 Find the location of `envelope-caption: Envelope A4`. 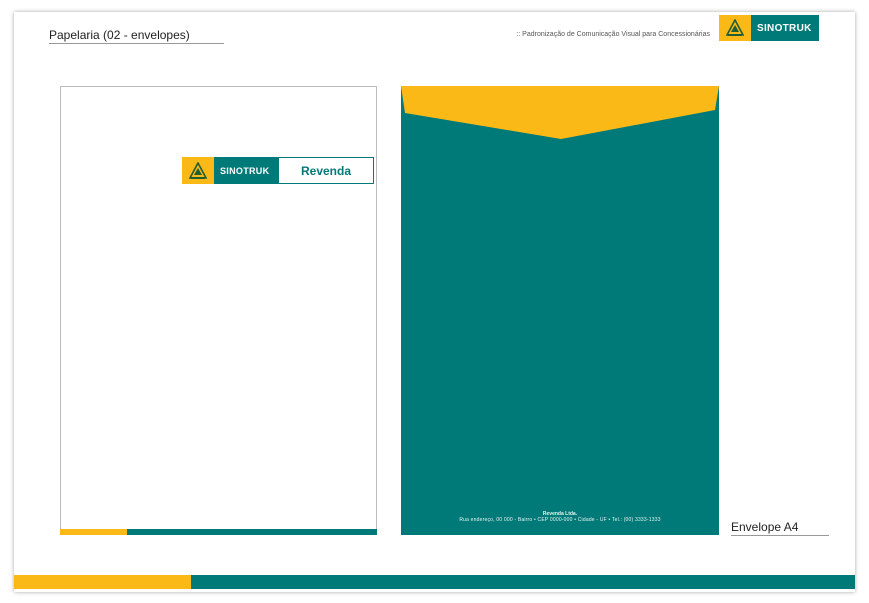

envelope-caption: Envelope A4 is located at coordinates (780, 528).